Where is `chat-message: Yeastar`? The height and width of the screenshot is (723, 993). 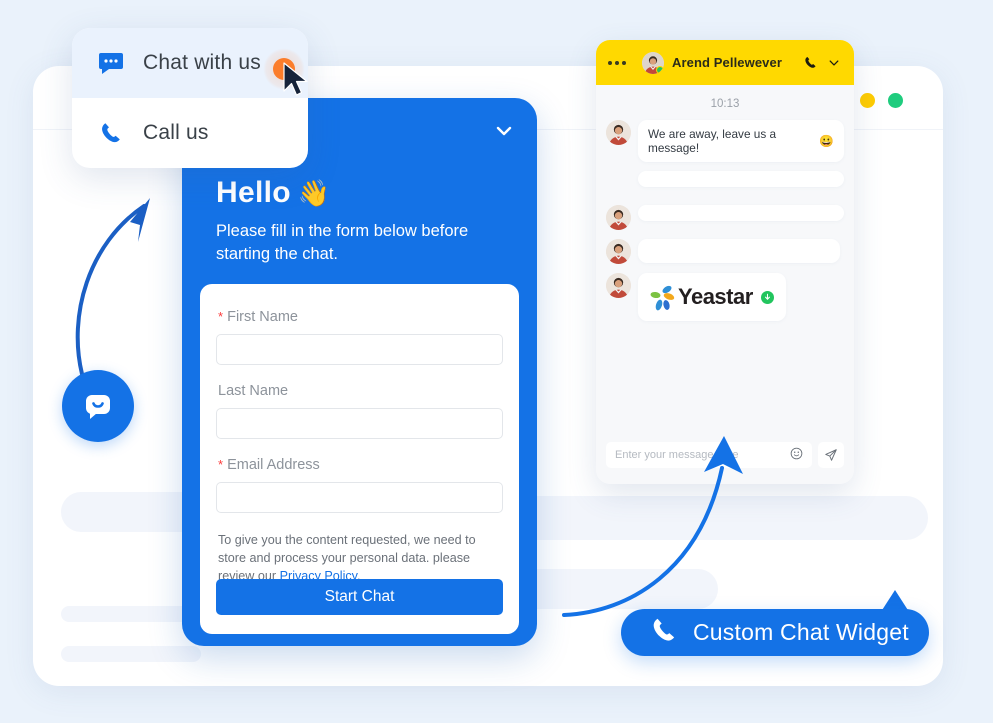
chat-message: Yeastar is located at coordinates (725, 297).